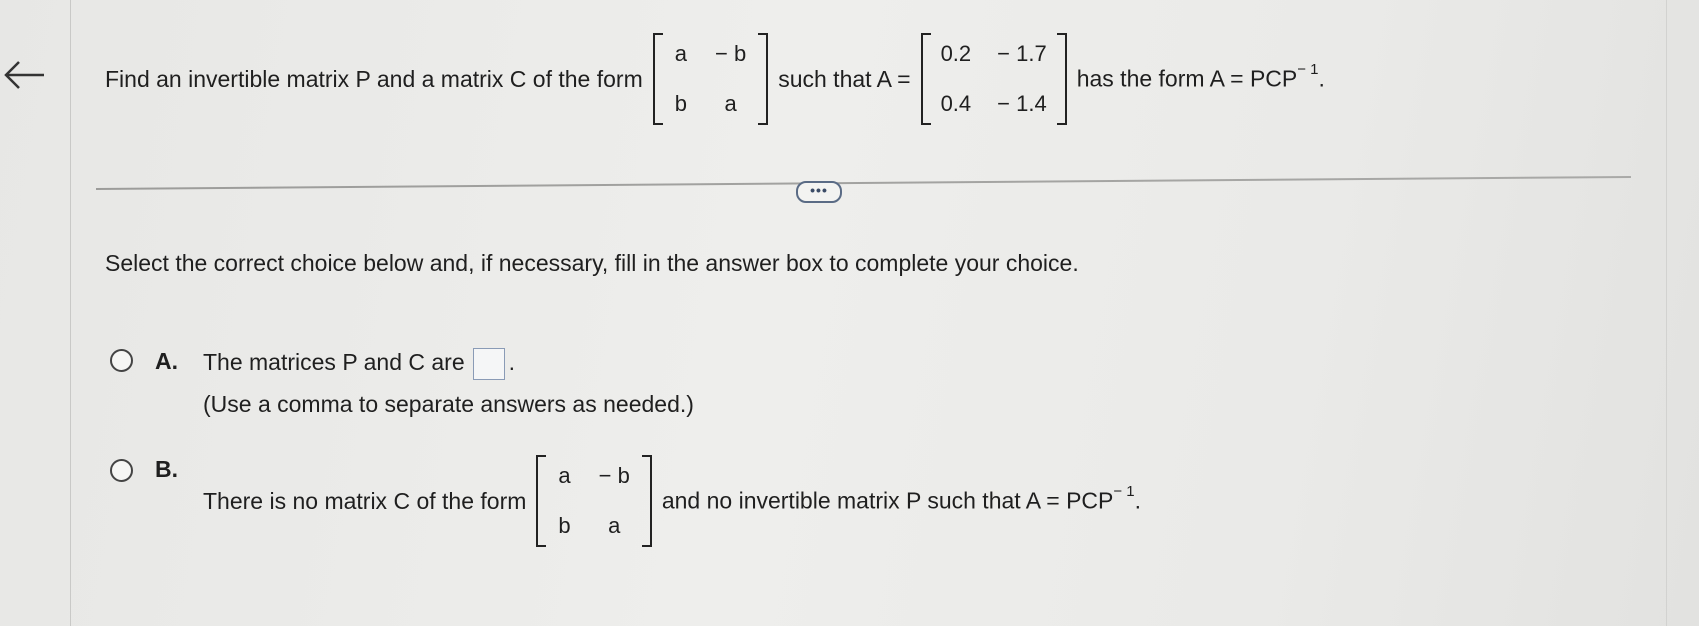  I want to click on more-button: •••, so click(819, 192).